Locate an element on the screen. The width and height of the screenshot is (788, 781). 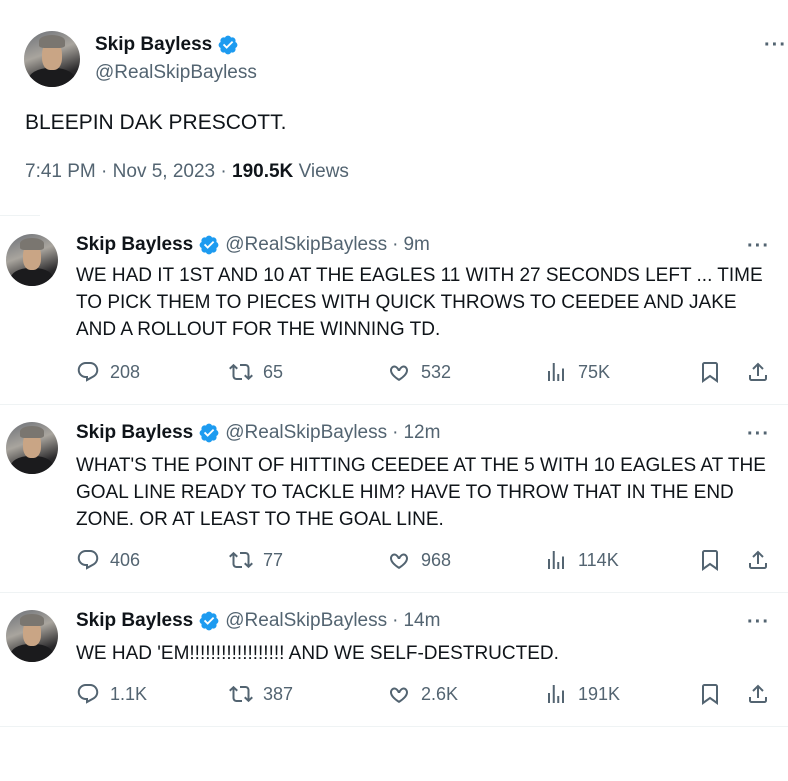
reply-button: 406 is located at coordinates (108, 560).